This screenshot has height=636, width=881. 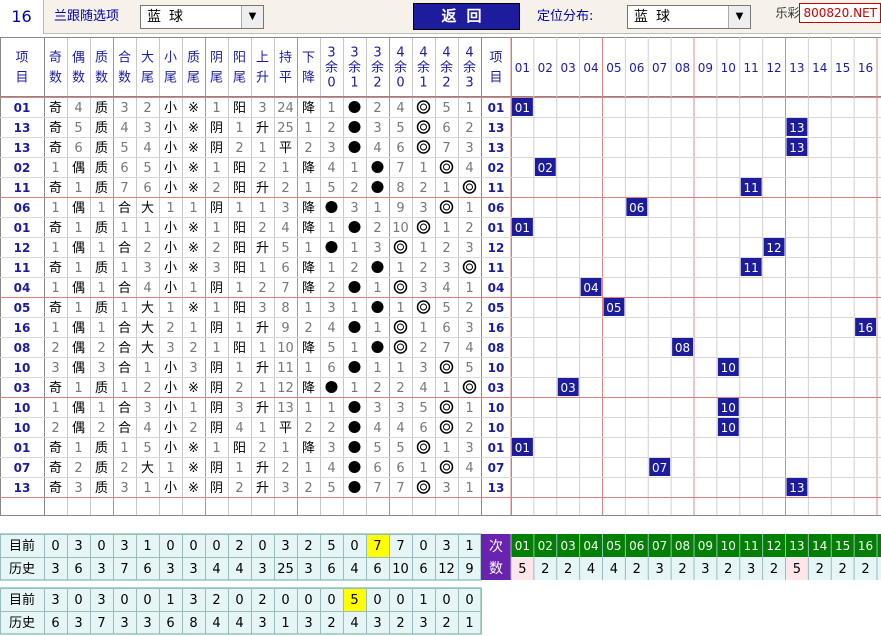 I want to click on times-label-top: 次, so click(x=496, y=547).